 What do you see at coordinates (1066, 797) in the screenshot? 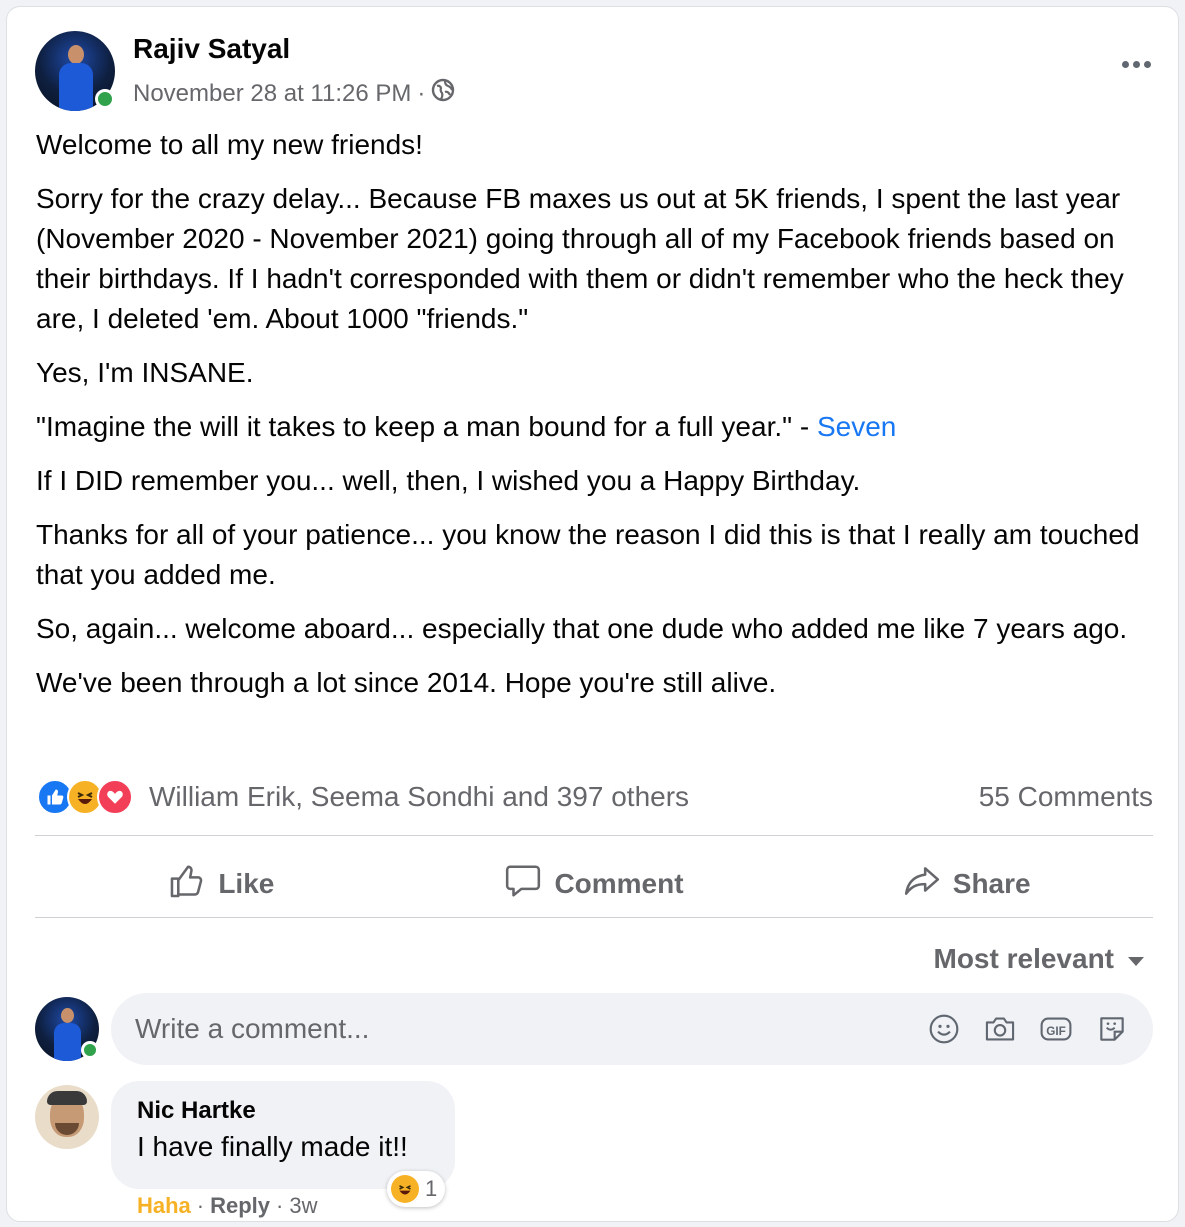
I see `comments-count: 55 Comments` at bounding box center [1066, 797].